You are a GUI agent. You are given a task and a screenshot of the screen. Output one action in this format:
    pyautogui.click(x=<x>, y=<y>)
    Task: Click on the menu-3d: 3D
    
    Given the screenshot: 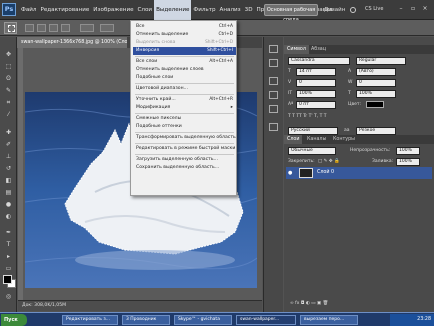 What is the action you would take?
    pyautogui.click(x=249, y=10)
    